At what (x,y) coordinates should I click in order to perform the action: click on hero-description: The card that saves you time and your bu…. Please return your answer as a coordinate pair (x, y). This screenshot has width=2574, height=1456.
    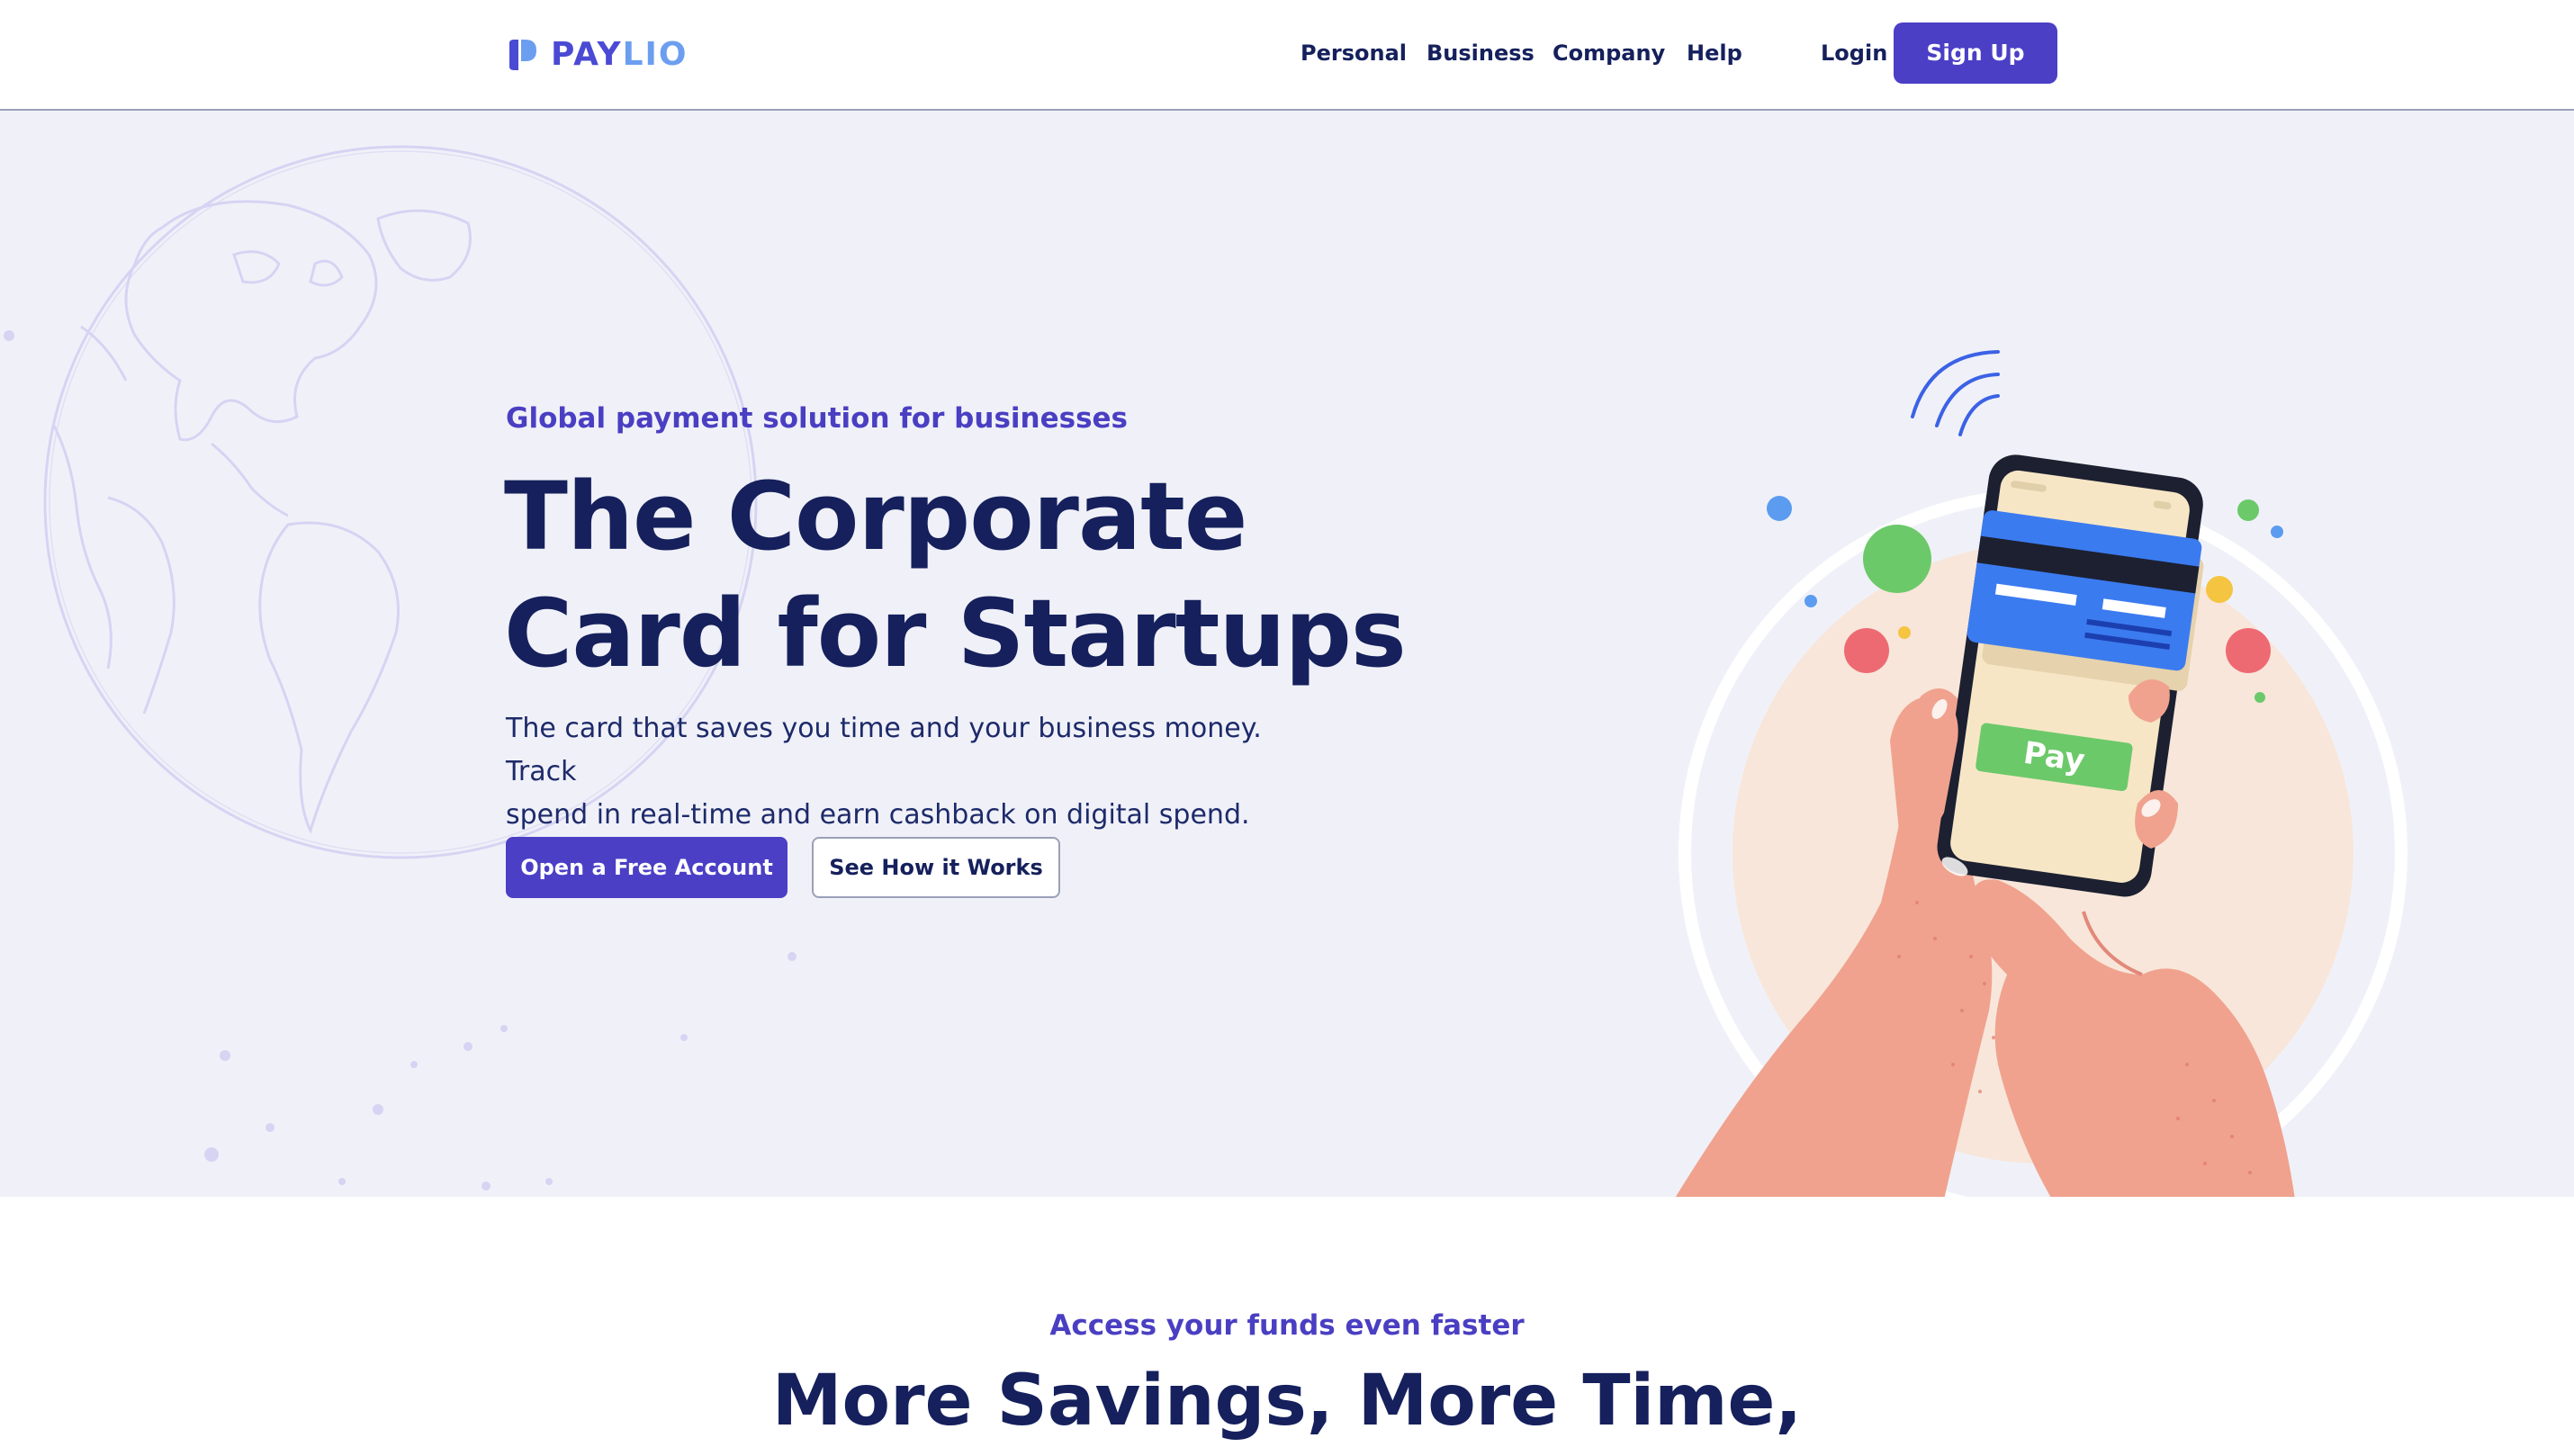
    Looking at the image, I should click on (893, 772).